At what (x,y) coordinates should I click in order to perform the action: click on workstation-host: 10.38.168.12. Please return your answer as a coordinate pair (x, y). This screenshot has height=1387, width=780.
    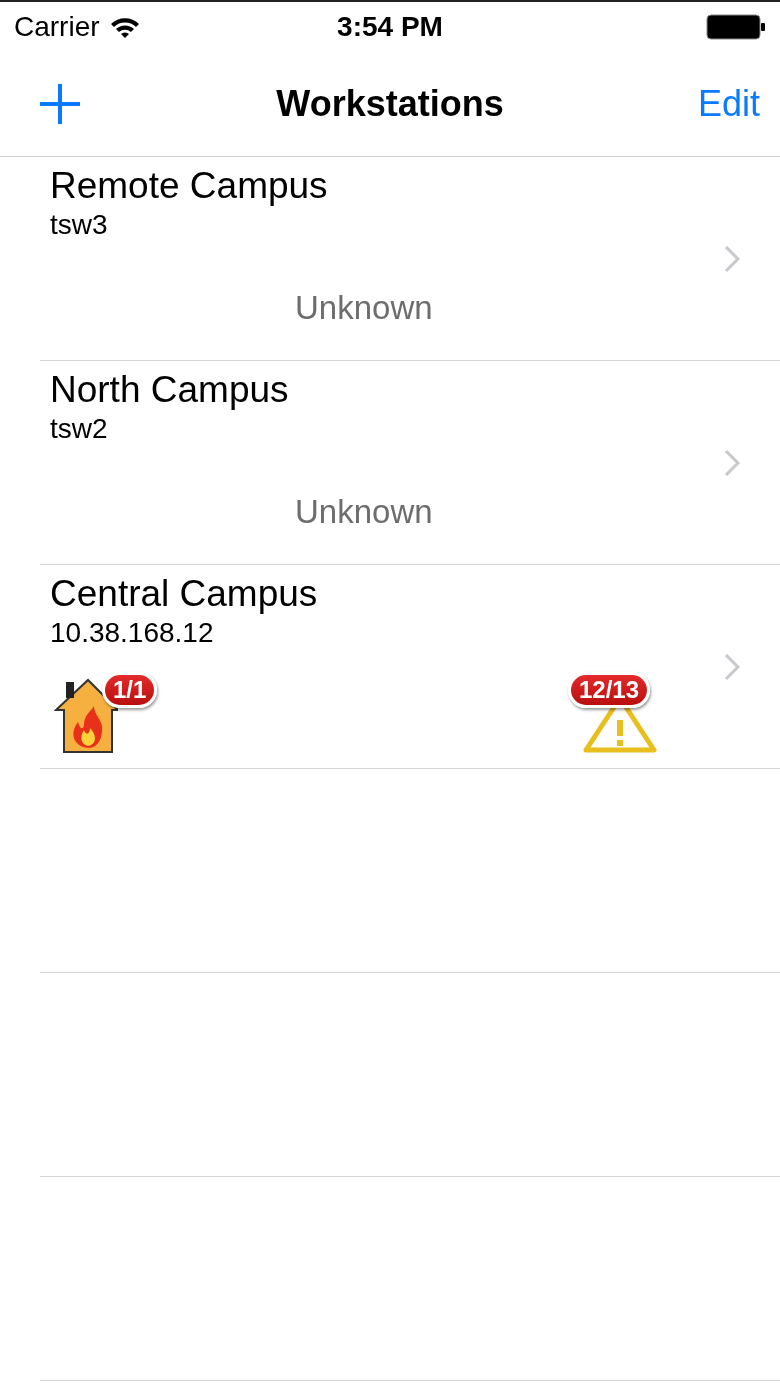
    Looking at the image, I should click on (132, 633).